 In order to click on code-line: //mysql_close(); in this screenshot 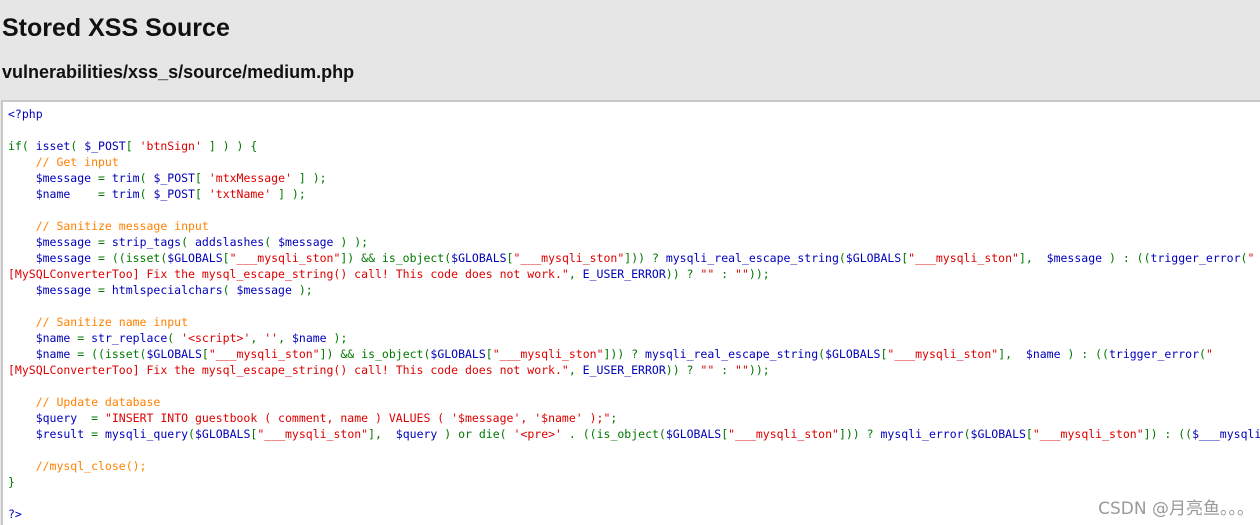, I will do `click(634, 466)`.